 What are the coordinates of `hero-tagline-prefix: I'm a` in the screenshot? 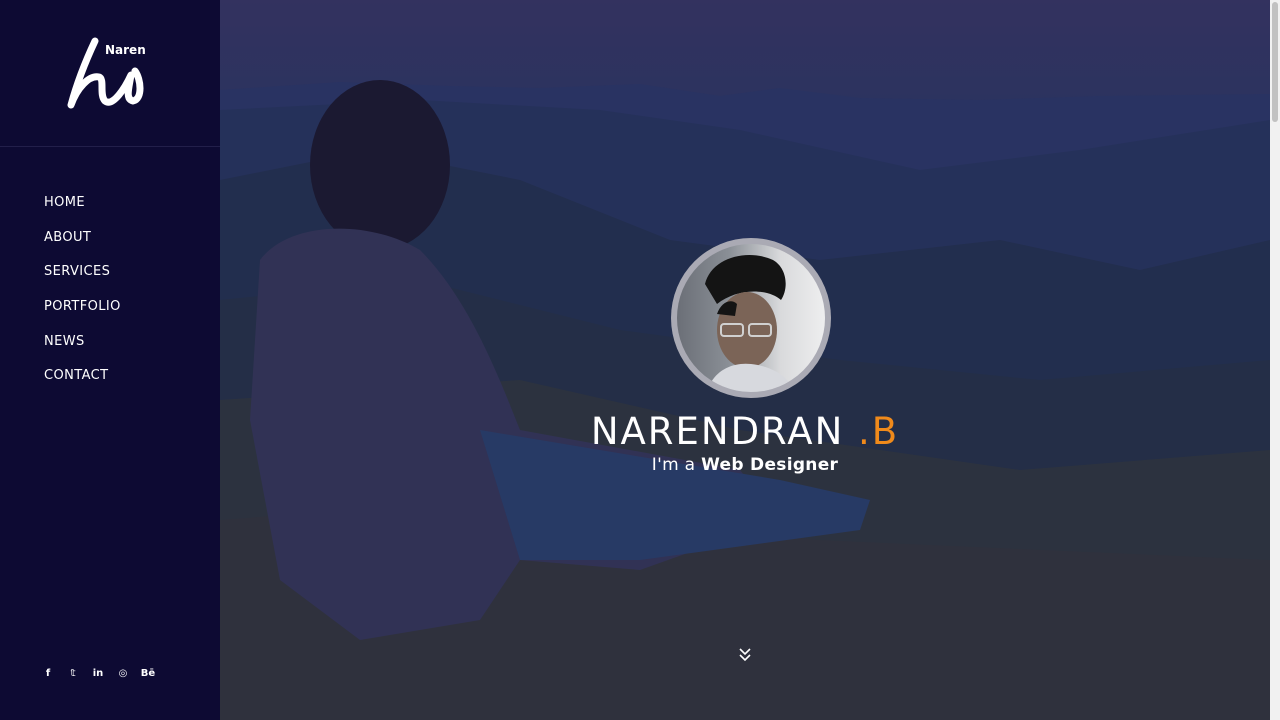 It's located at (673, 465).